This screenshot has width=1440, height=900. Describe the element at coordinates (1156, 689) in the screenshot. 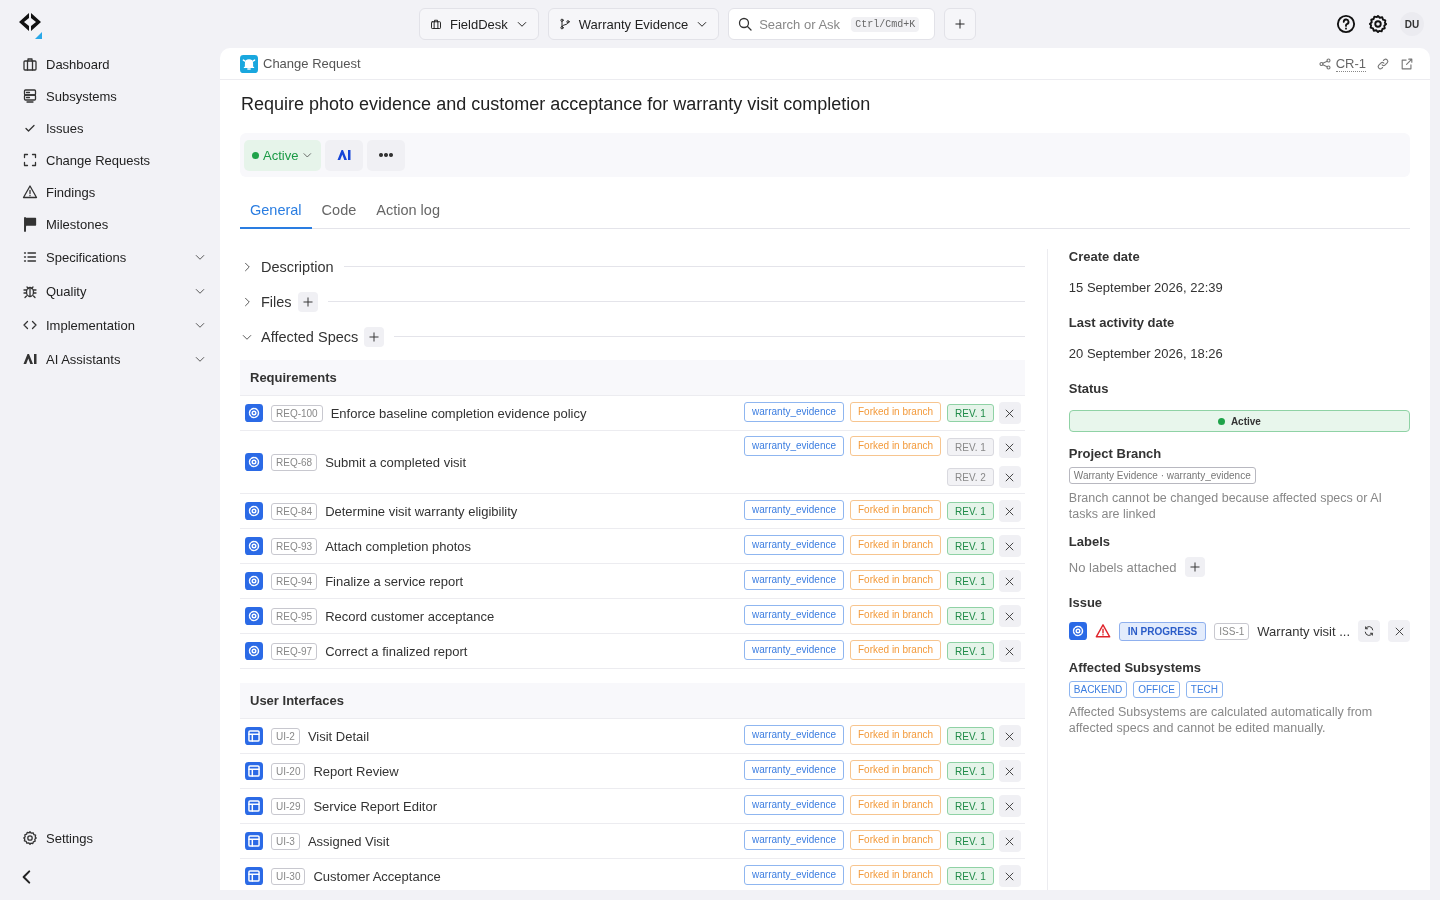

I see `subsystem-tag: OFFICE` at that location.